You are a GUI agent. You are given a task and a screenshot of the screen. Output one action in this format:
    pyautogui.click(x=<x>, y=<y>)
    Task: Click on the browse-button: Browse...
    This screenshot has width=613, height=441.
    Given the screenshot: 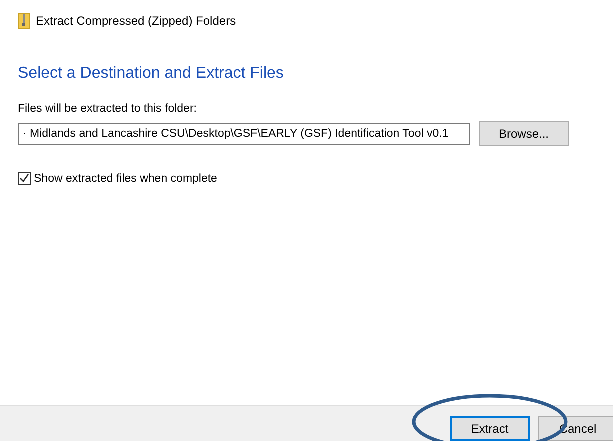 What is the action you would take?
    pyautogui.click(x=524, y=133)
    